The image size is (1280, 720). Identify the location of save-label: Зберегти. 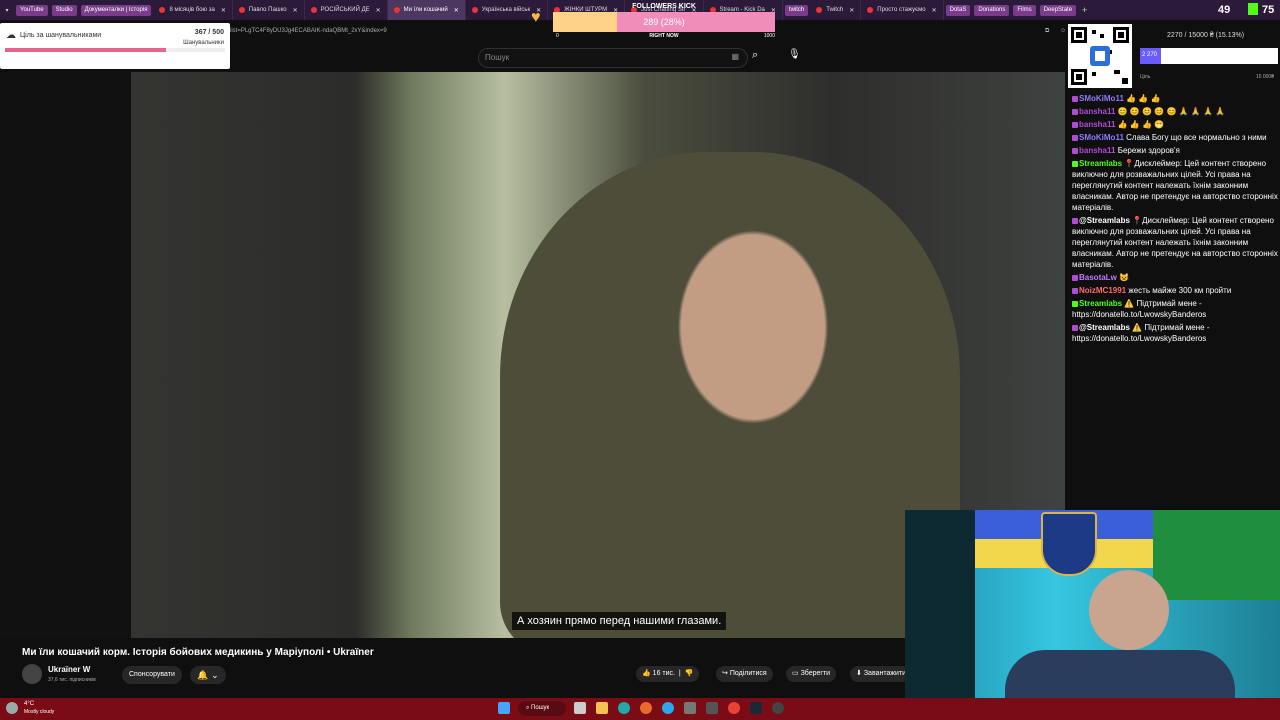
(815, 673).